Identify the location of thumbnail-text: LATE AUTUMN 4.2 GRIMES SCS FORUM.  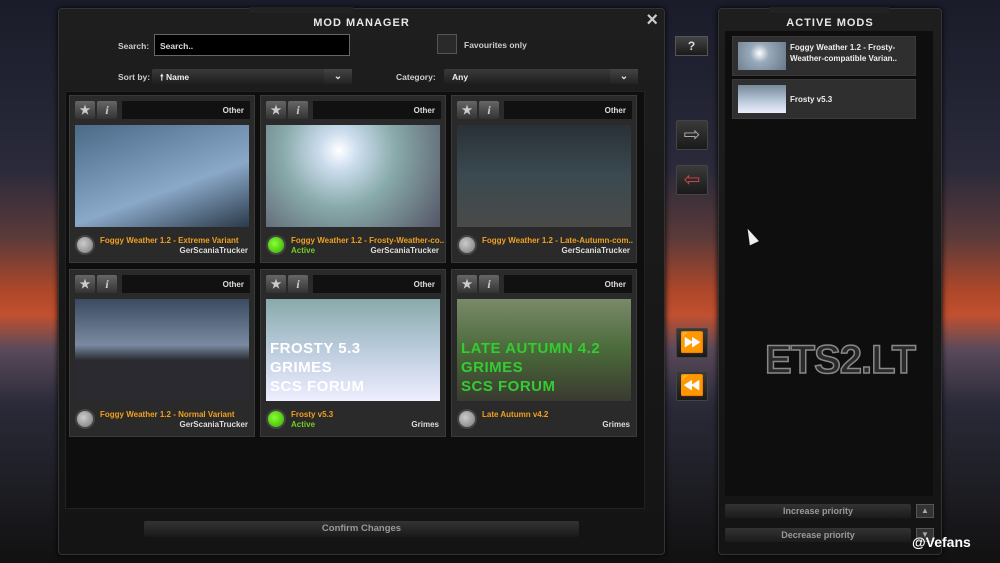
(530, 367).